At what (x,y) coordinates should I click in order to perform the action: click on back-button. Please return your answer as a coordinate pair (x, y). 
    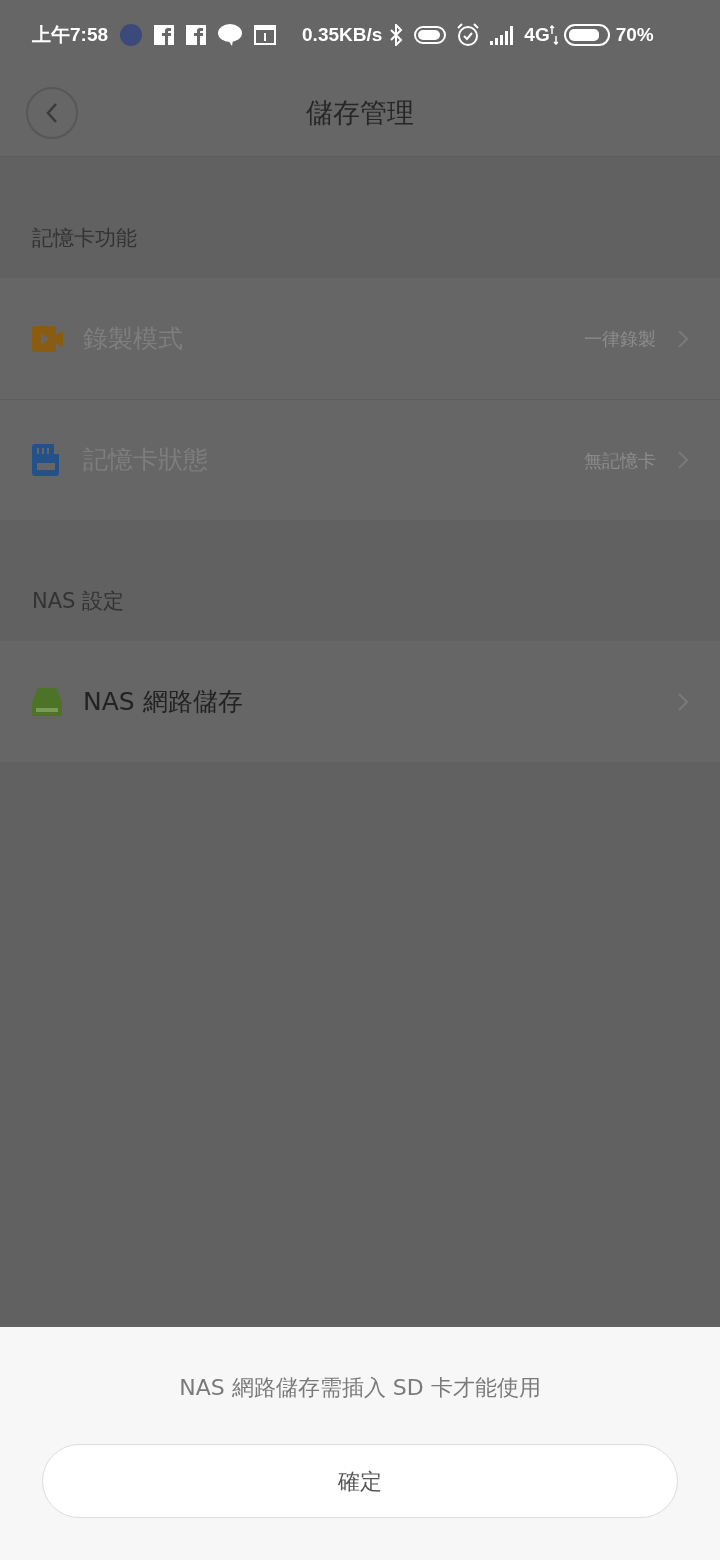
    Looking at the image, I should click on (52, 113).